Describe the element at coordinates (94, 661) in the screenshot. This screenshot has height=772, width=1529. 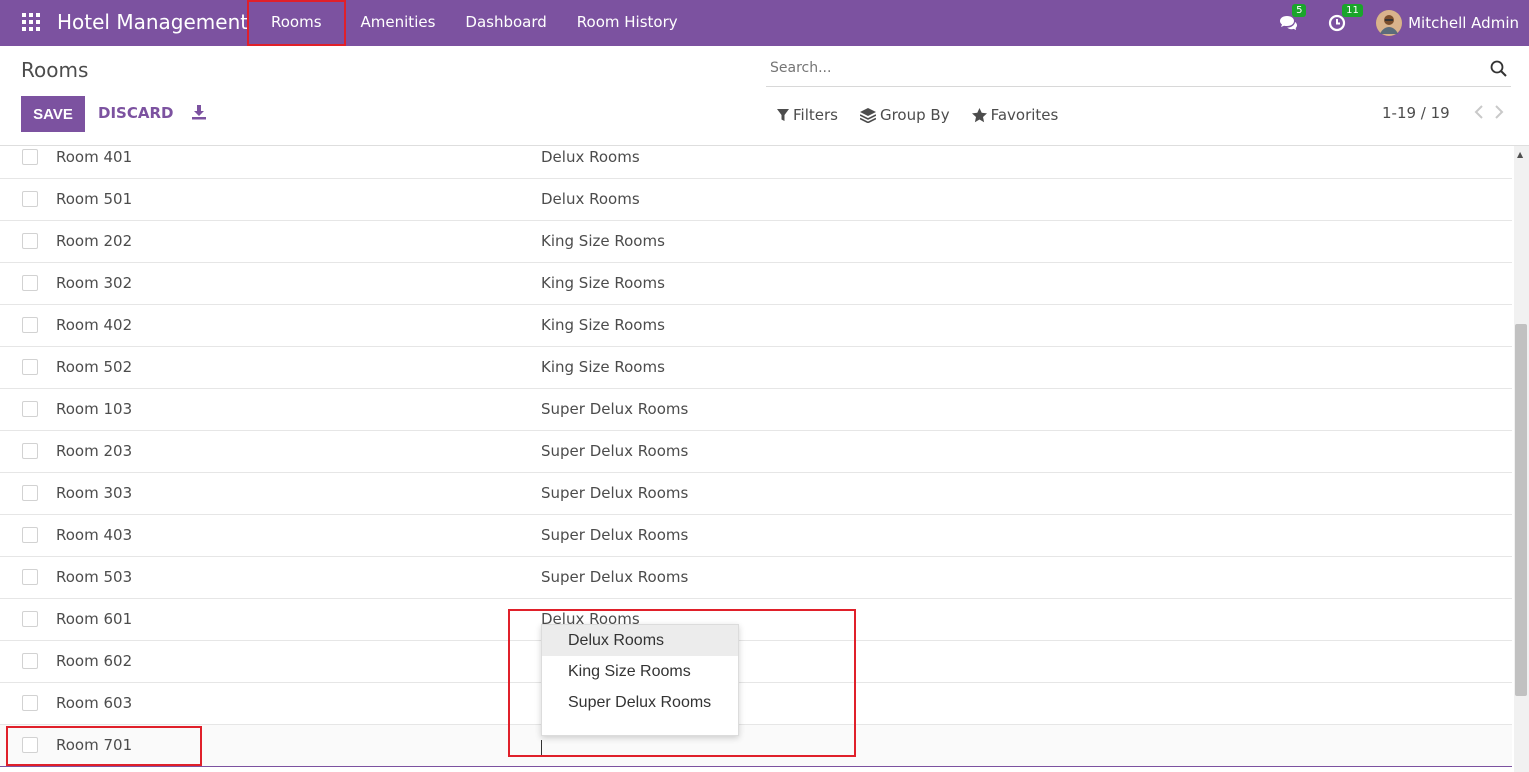
I see `room-name: Room 602` at that location.